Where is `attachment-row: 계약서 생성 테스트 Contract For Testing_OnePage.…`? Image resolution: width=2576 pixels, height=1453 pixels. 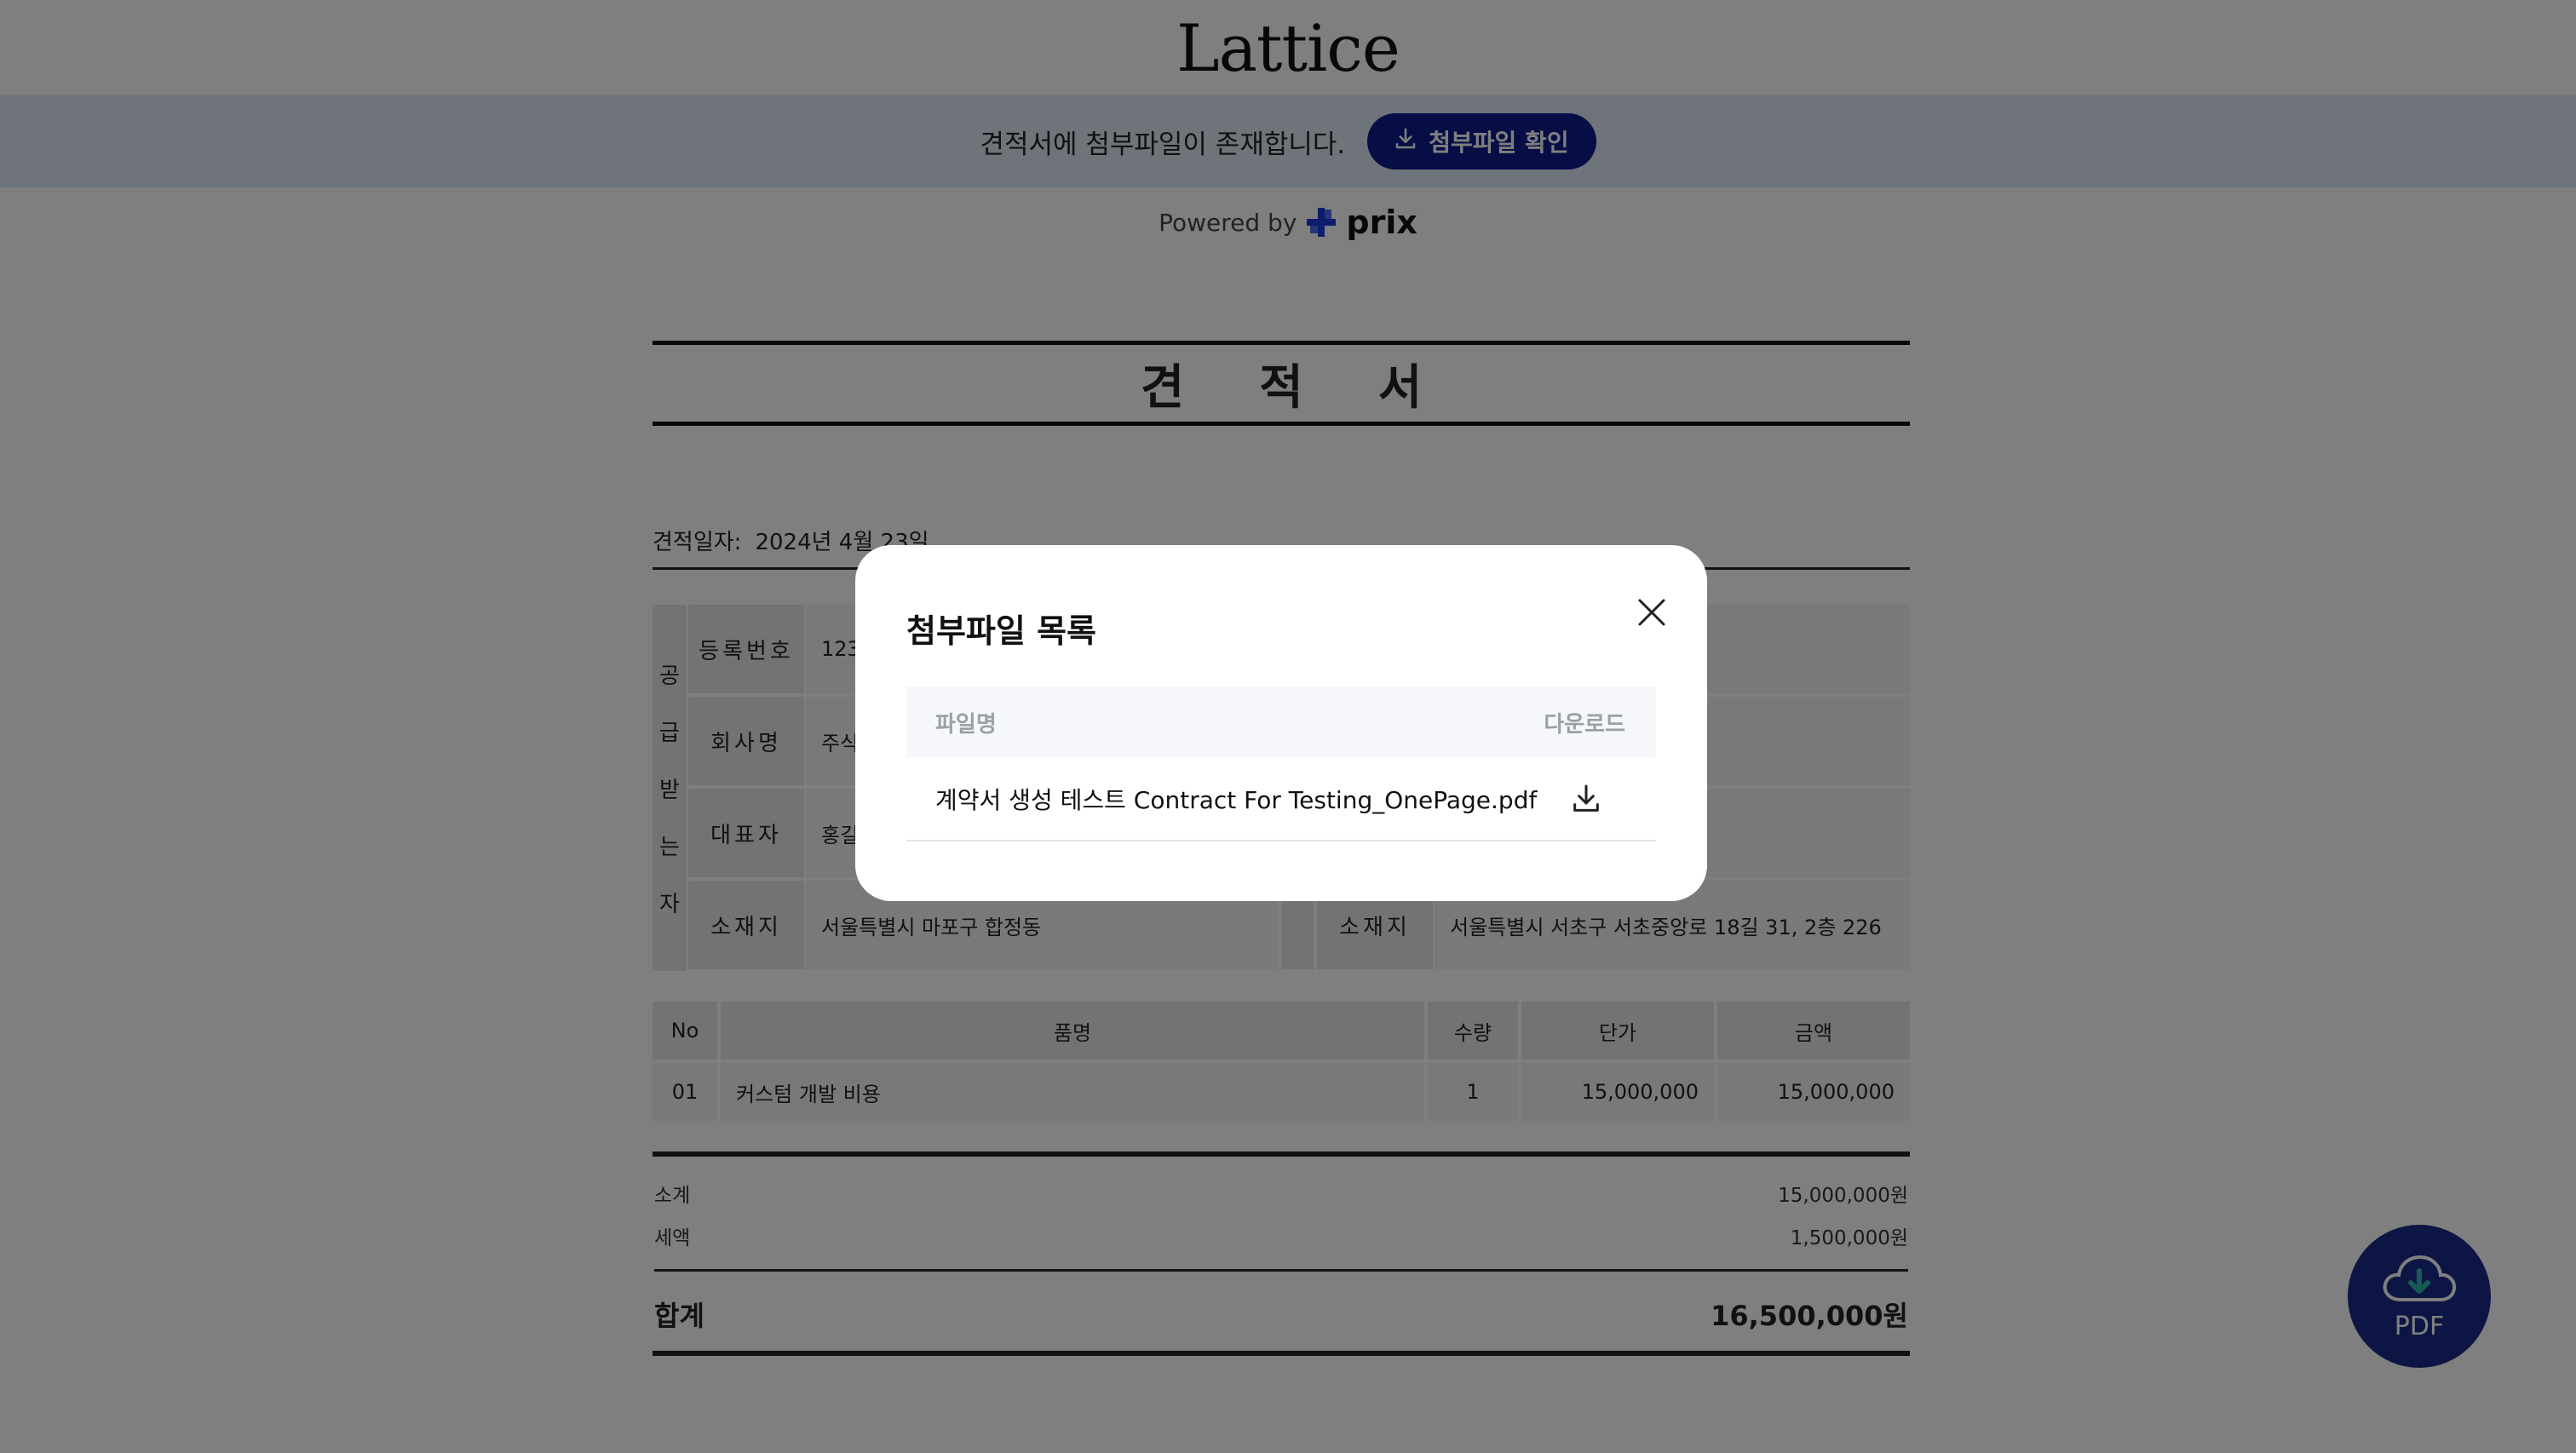 attachment-row: 계약서 생성 테스트 Contract For Testing_OnePage.… is located at coordinates (1281, 799).